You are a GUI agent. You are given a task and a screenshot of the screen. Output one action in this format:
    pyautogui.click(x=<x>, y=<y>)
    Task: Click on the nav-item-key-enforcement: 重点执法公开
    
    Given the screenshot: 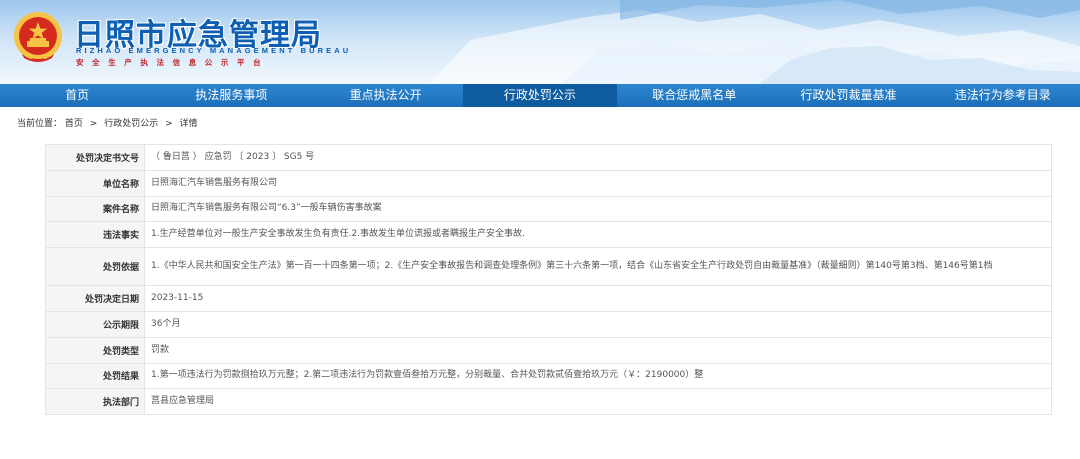 What is the action you would take?
    pyautogui.click(x=386, y=95)
    